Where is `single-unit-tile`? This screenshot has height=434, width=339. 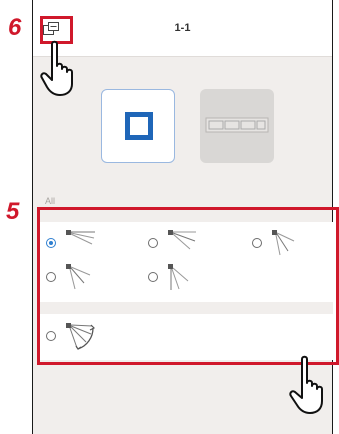 single-unit-tile is located at coordinates (138, 126).